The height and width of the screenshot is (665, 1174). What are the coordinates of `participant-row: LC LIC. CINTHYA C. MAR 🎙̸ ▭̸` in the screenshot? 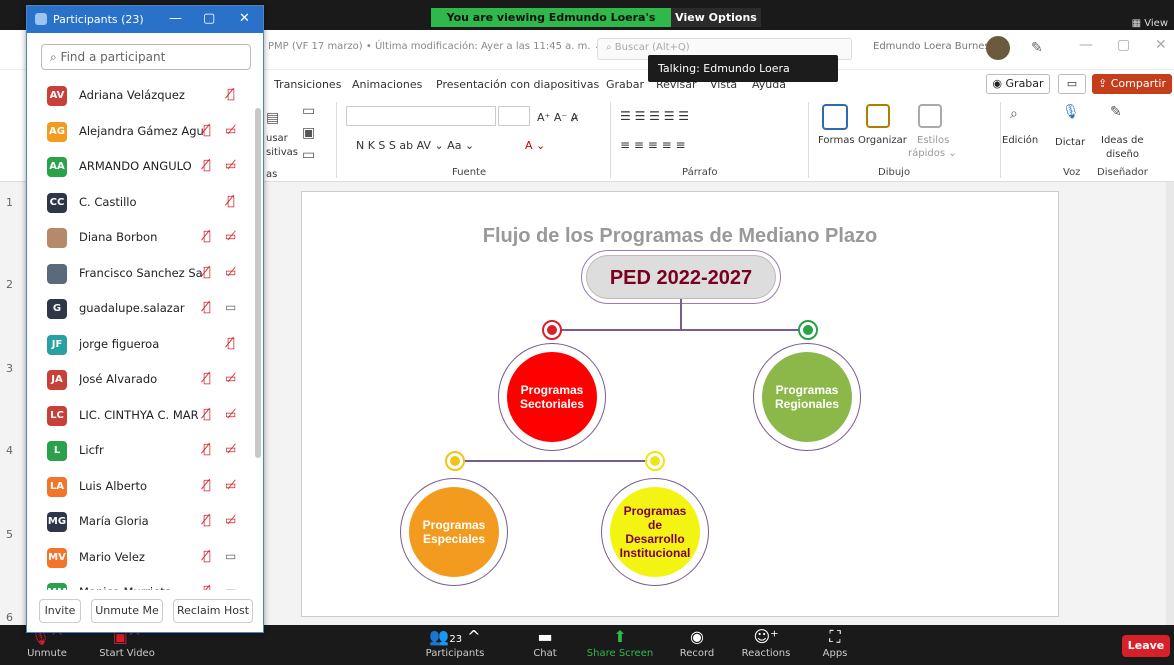 It's located at (142, 416).